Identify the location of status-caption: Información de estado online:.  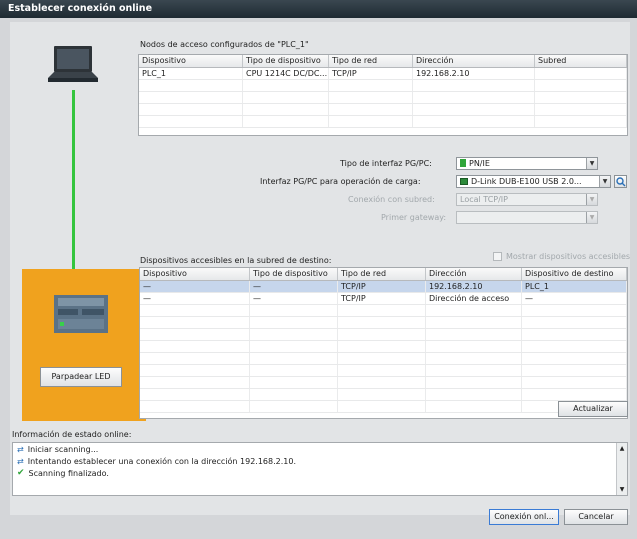
(72, 434).